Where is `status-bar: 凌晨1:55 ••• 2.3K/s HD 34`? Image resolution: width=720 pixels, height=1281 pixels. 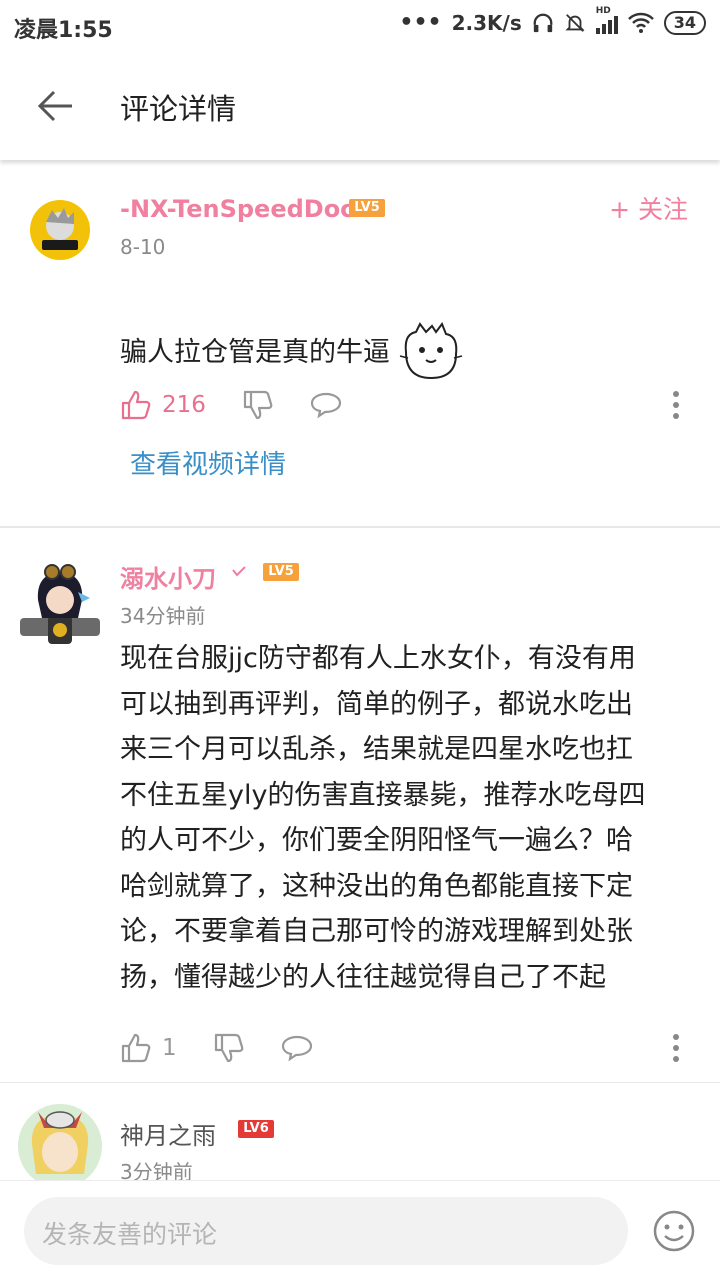
status-bar: 凌晨1:55 ••• 2.3K/s HD 34 is located at coordinates (360, 26).